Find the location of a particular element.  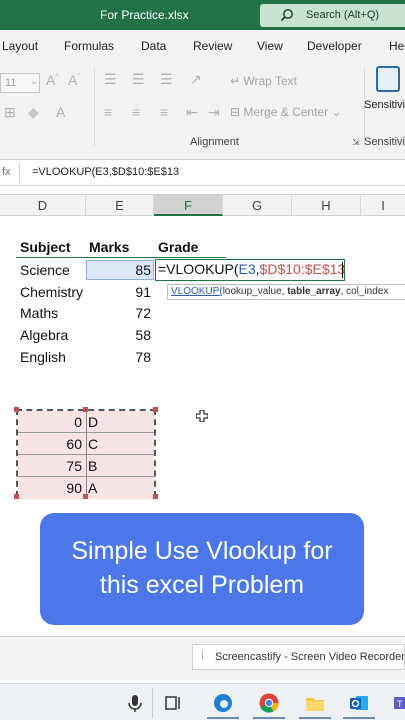

outlook-icon is located at coordinates (359, 703).